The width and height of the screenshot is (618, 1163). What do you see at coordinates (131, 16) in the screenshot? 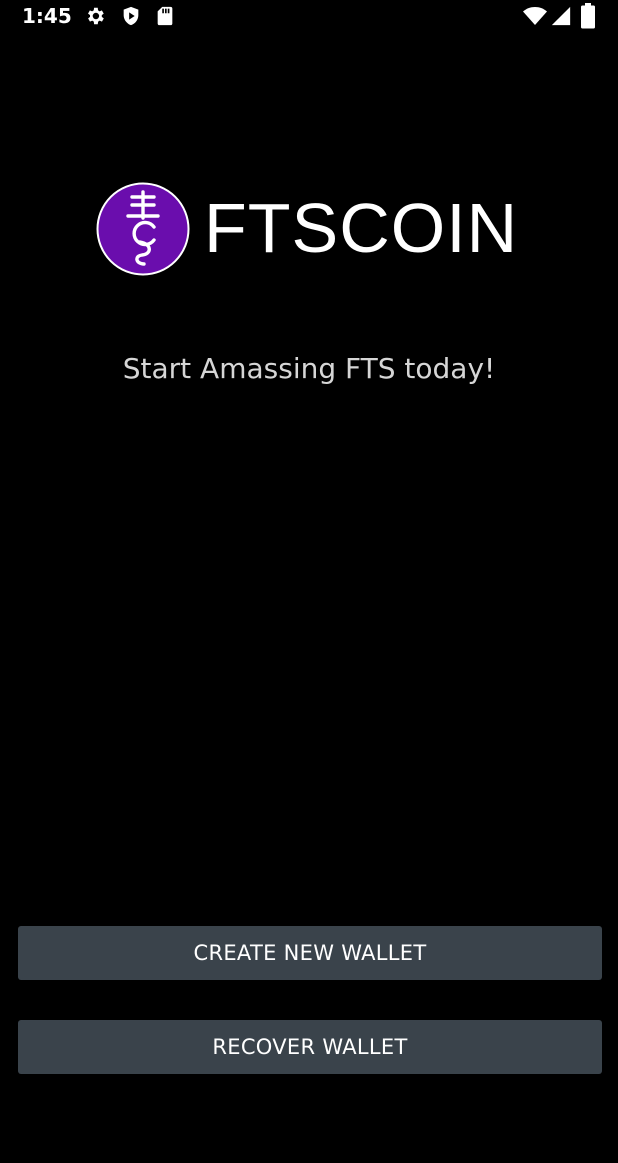
I see `shield-play-icon` at bounding box center [131, 16].